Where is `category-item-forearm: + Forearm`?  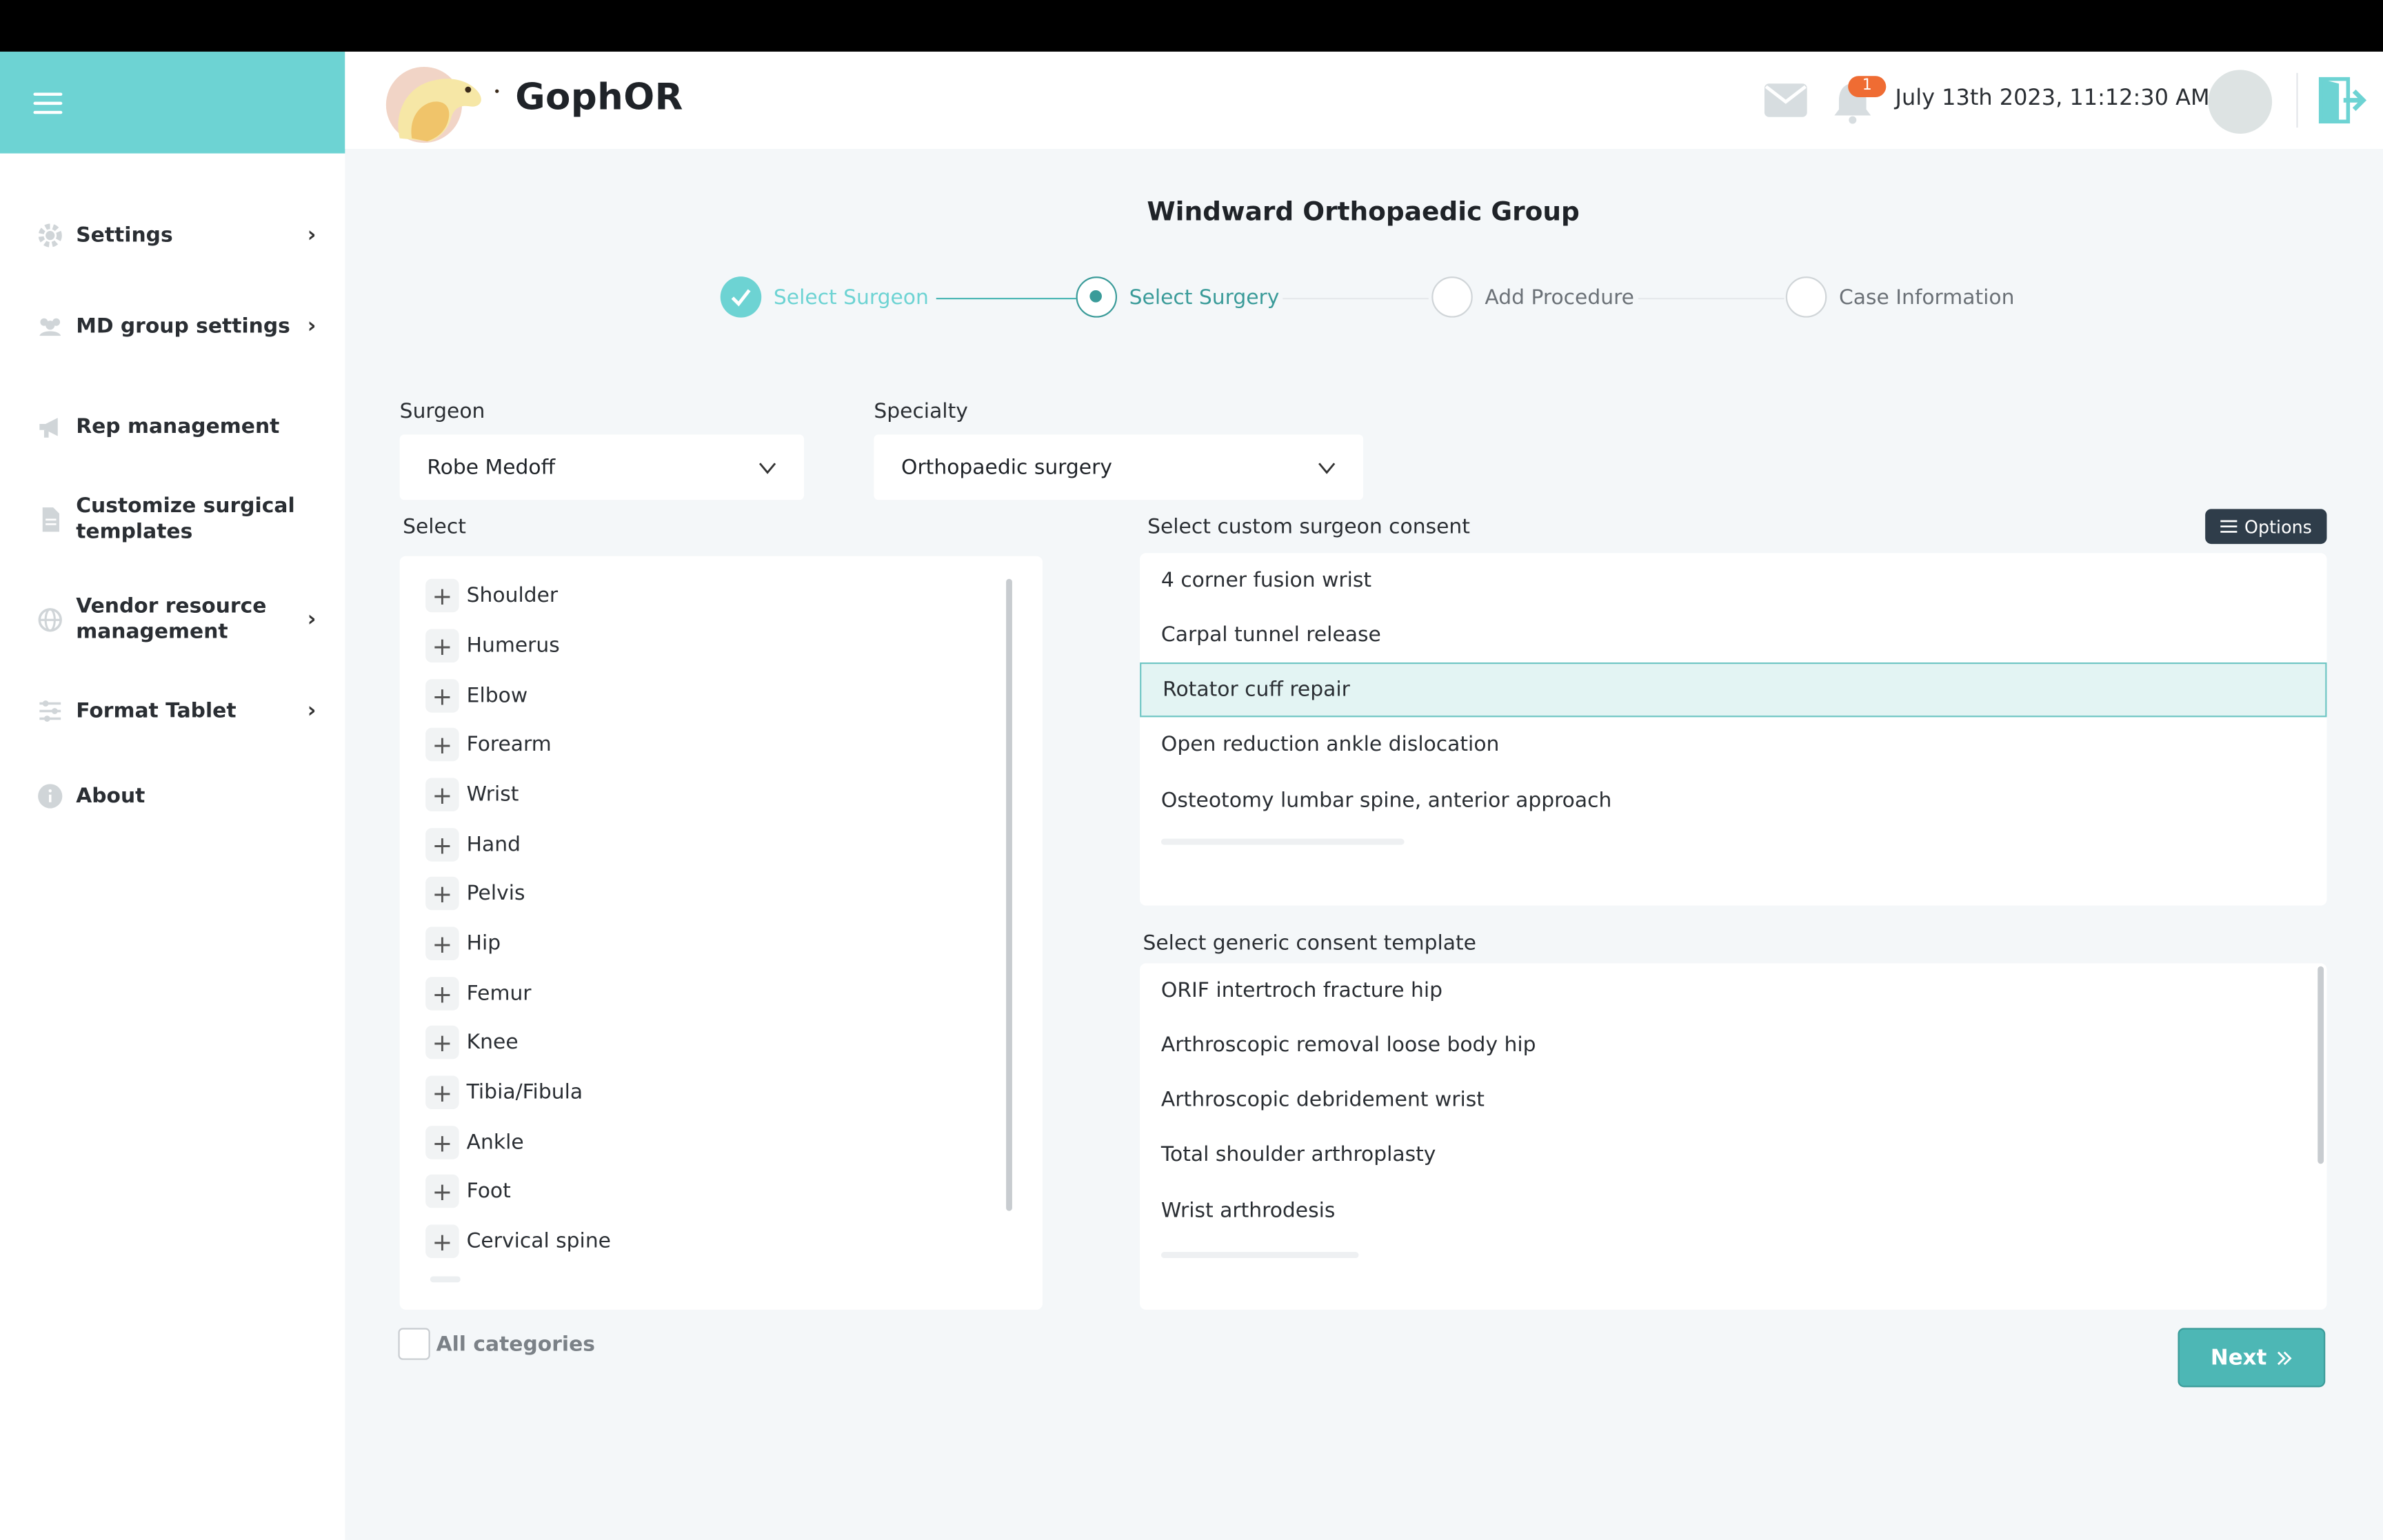
category-item-forearm: + Forearm is located at coordinates (488, 744).